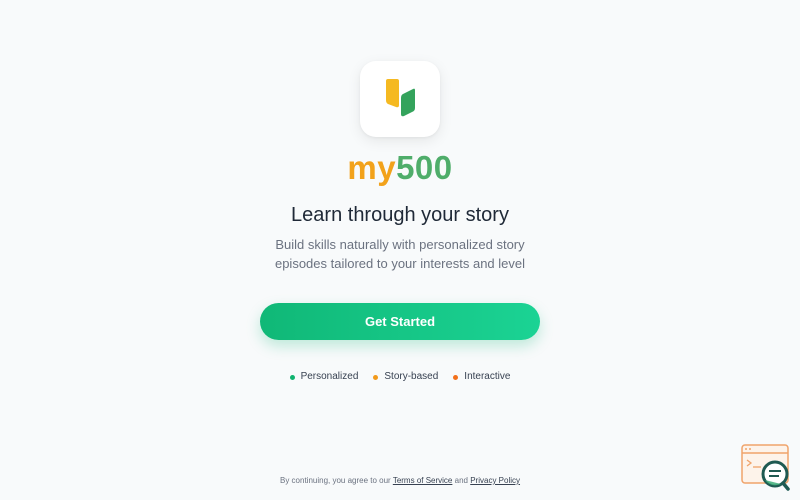 This screenshot has width=800, height=500. I want to click on footer-and: and, so click(461, 480).